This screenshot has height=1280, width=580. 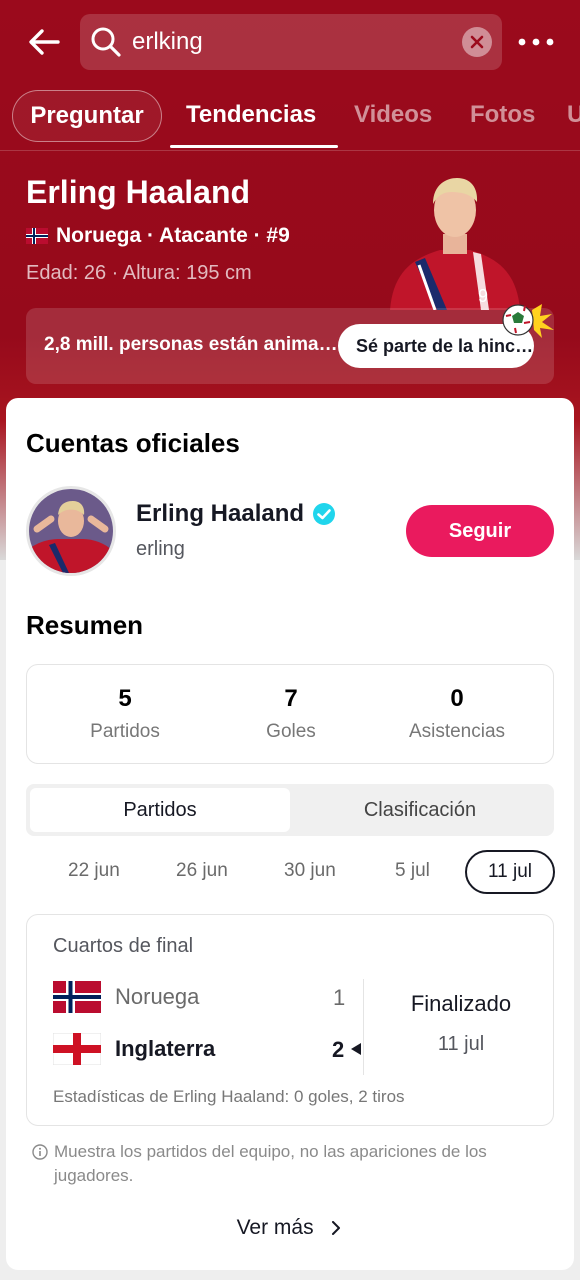 I want to click on summary-heading: Resumen, so click(x=85, y=625).